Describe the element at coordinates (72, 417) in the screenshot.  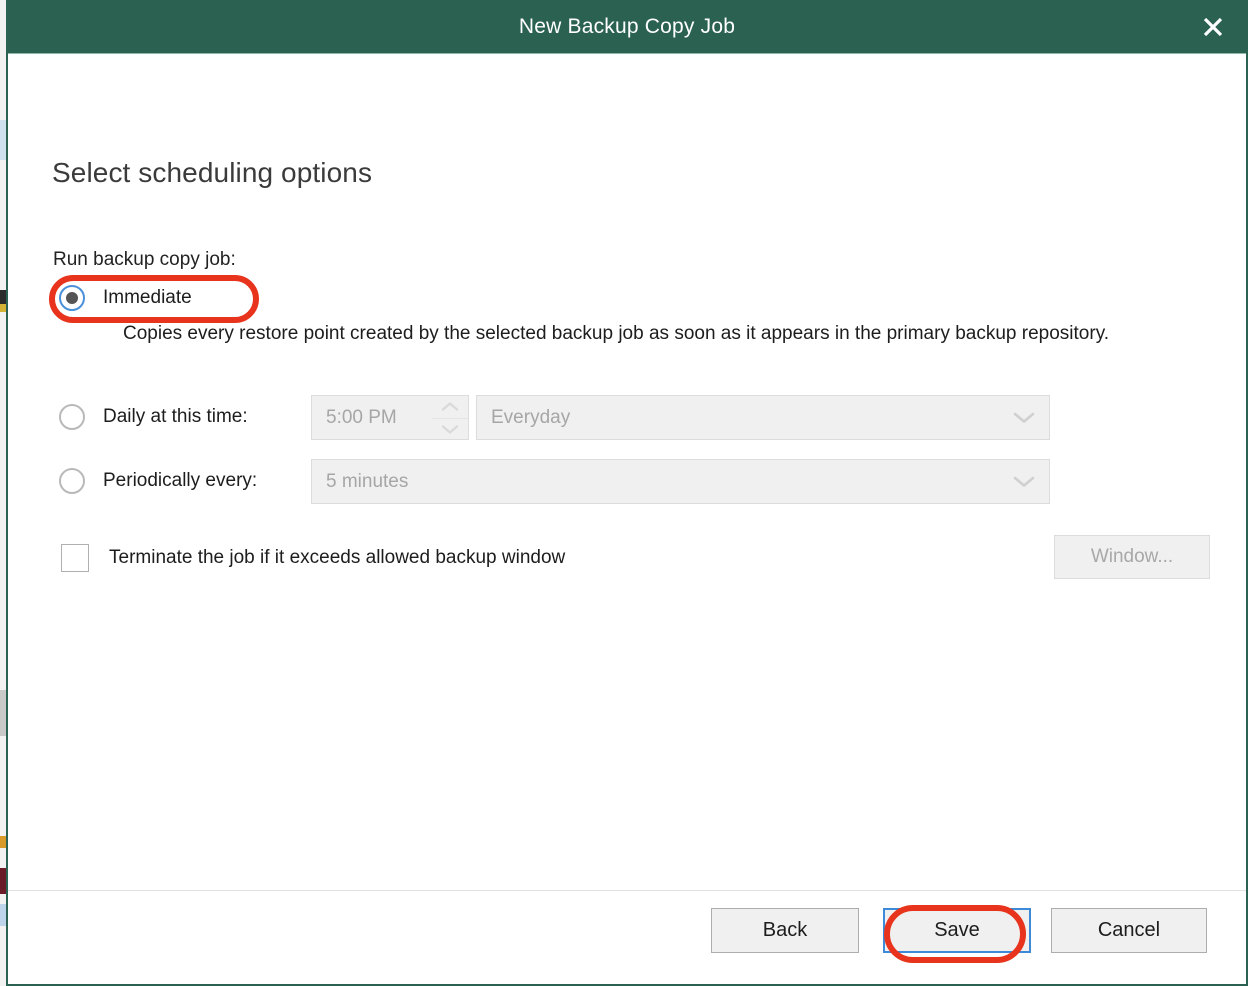
I see `radio-daily-indicator` at that location.